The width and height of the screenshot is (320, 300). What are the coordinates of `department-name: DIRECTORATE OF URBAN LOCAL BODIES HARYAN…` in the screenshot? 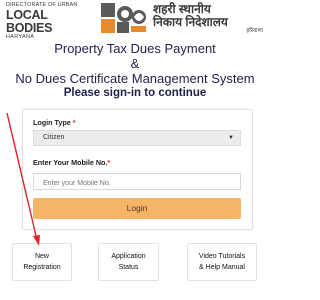 It's located at (51, 21).